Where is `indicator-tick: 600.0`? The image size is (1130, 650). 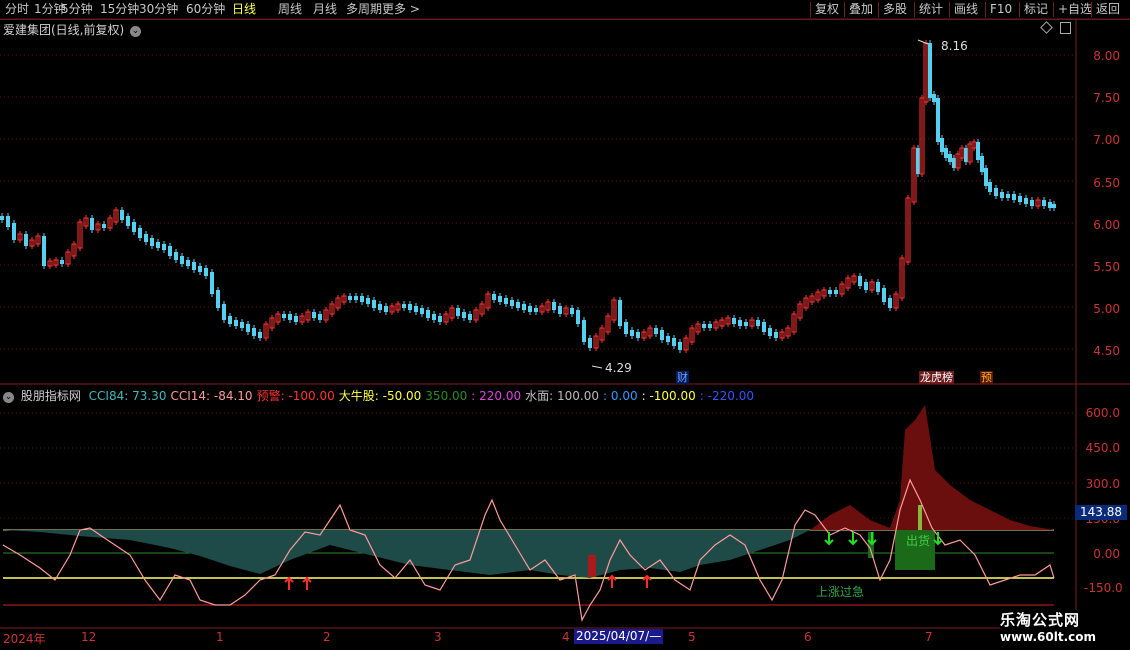 indicator-tick: 600.0 is located at coordinates (1102, 413).